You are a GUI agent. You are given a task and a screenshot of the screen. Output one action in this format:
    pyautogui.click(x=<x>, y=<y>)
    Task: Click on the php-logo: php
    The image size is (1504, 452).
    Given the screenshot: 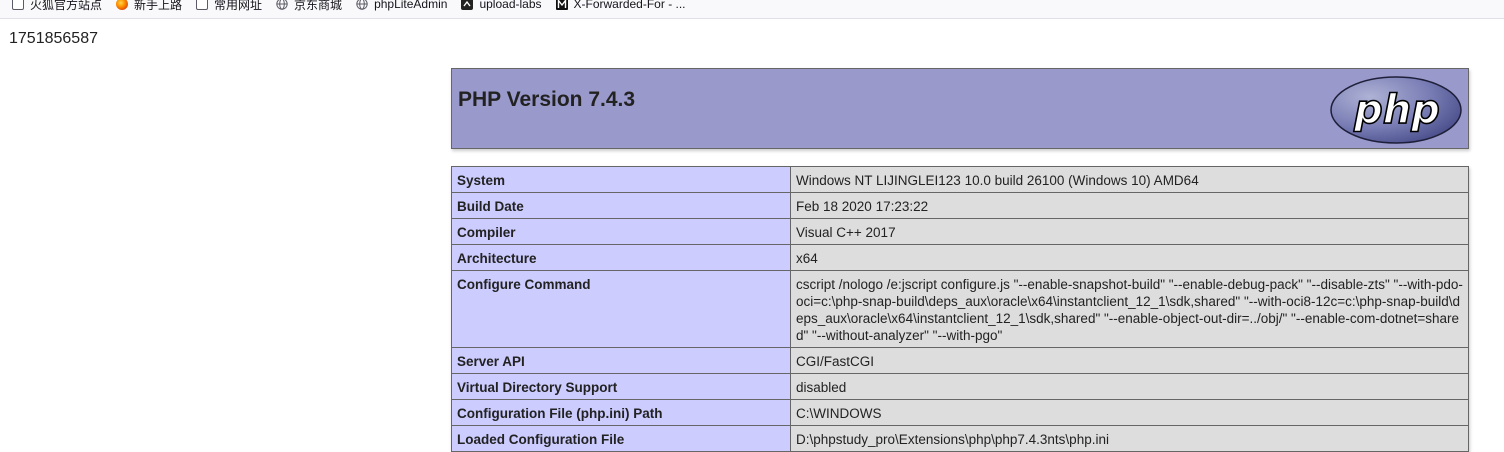 What is the action you would take?
    pyautogui.click(x=1396, y=112)
    